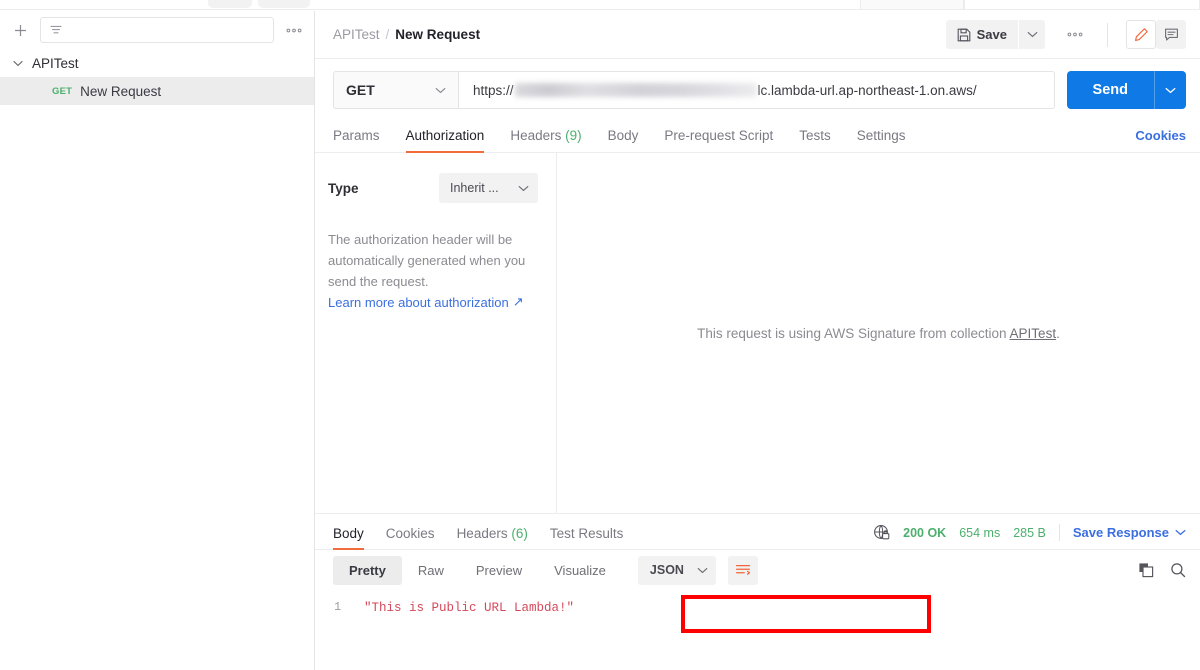  Describe the element at coordinates (1170, 90) in the screenshot. I see `send-options-caret` at that location.